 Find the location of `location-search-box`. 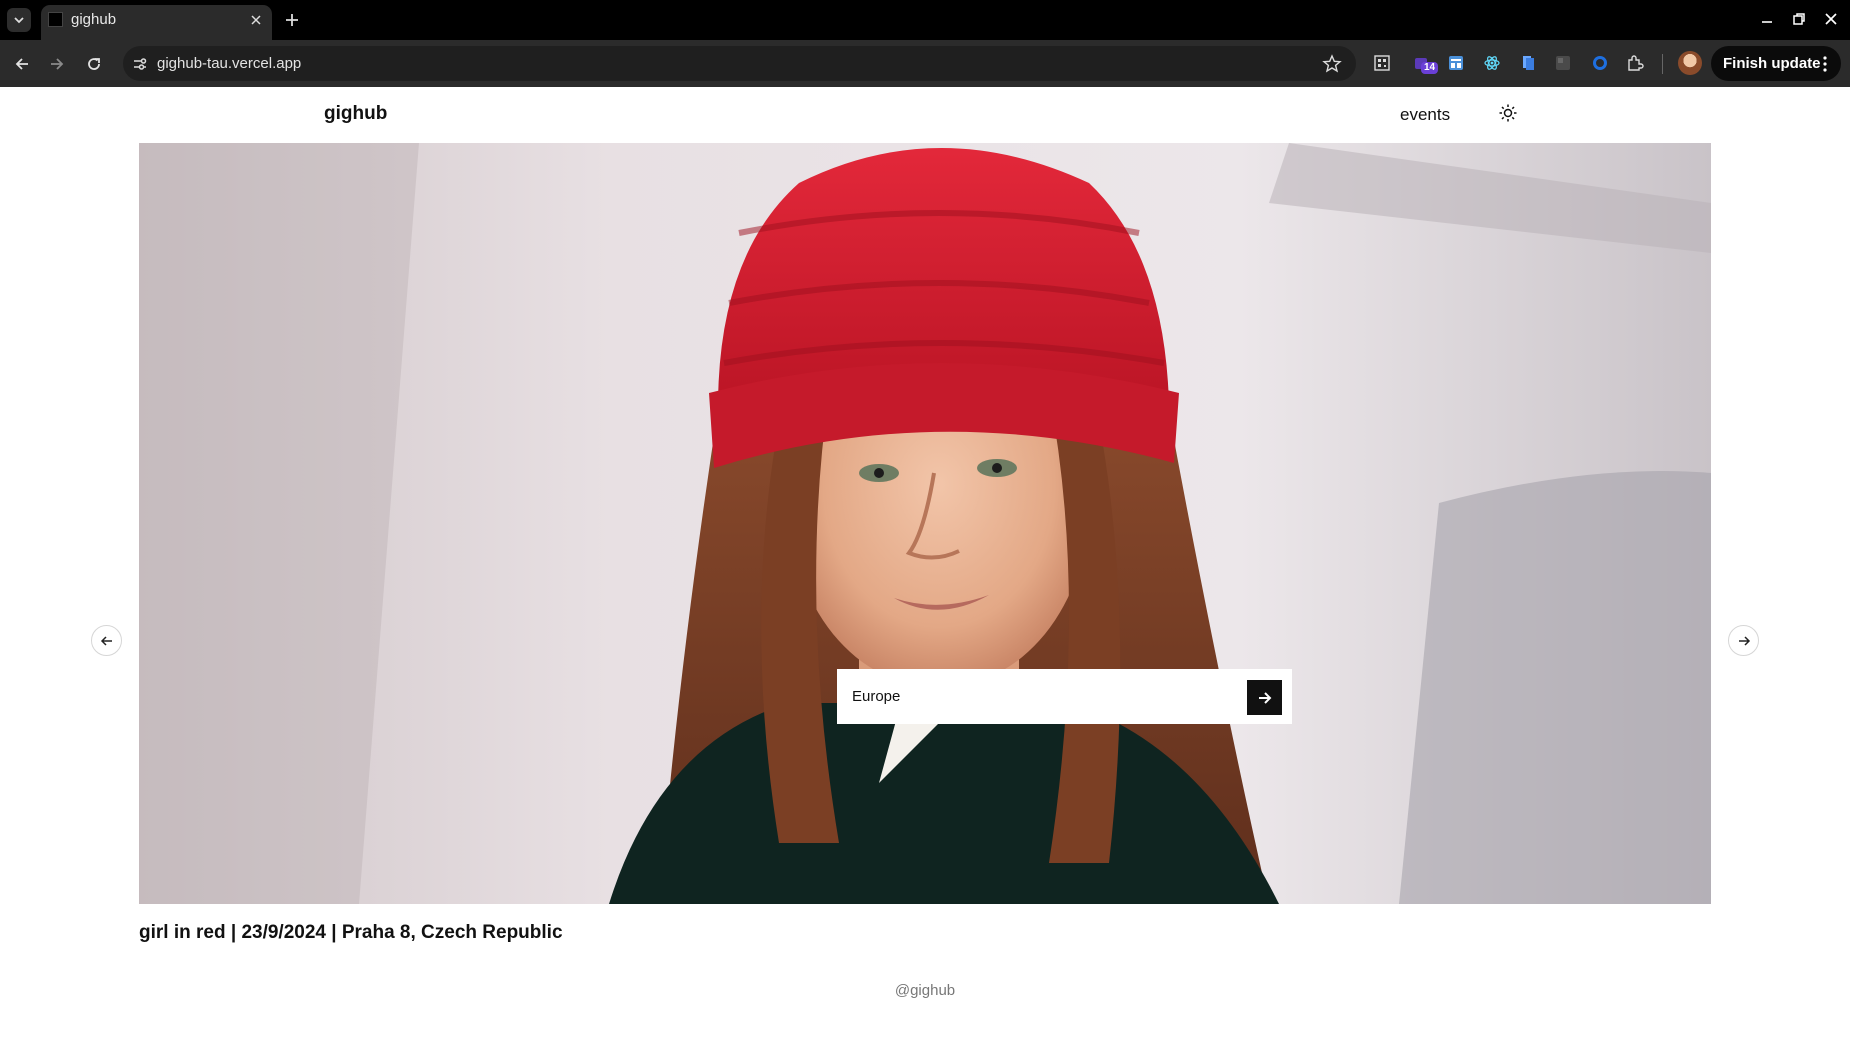

location-search-box is located at coordinates (1064, 696).